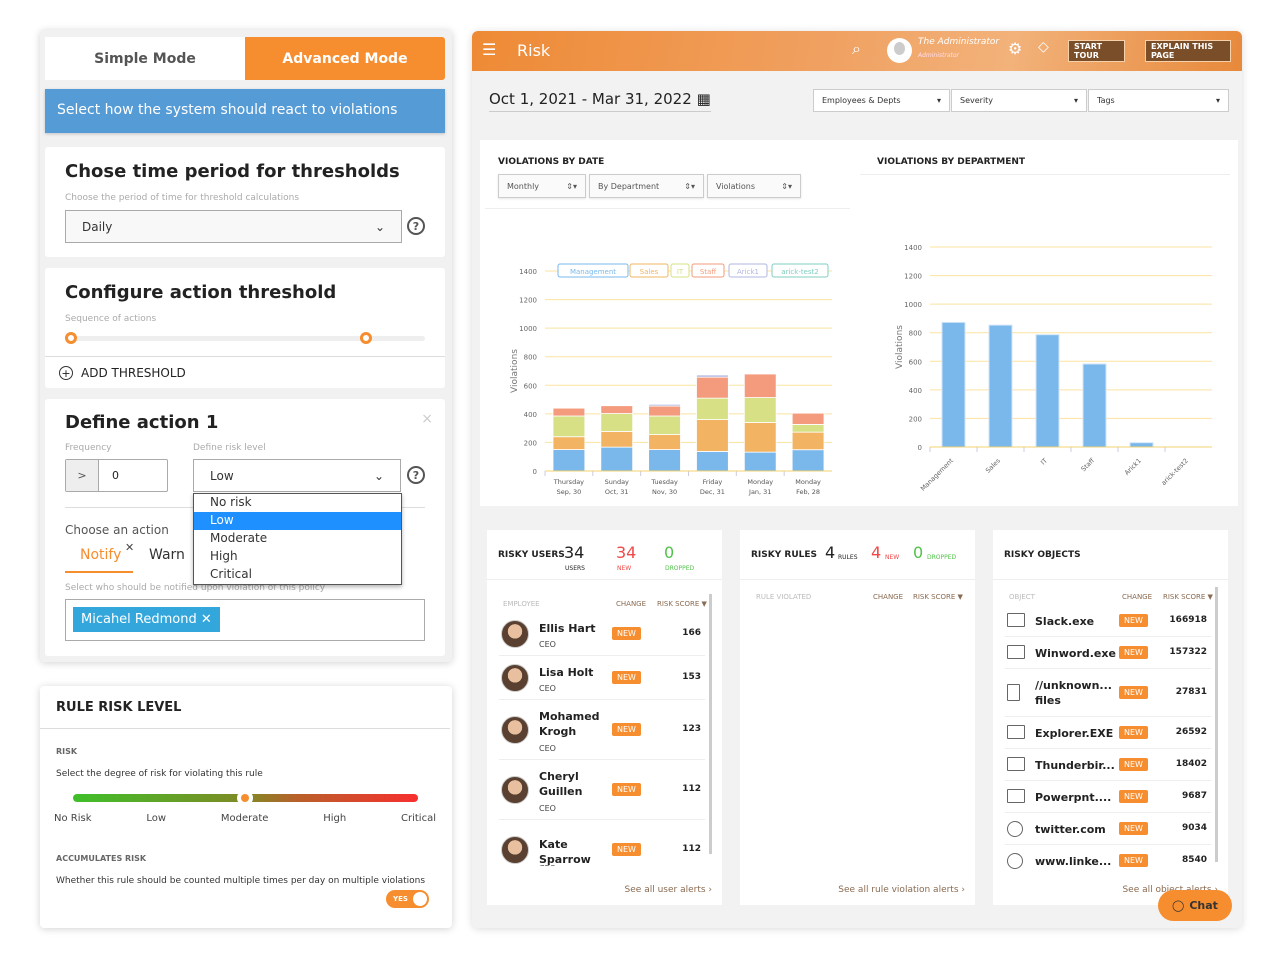 This screenshot has height=960, width=1280. Describe the element at coordinates (1108, 829) in the screenshot. I see `list-item: twitter.com NEW 9034` at that location.